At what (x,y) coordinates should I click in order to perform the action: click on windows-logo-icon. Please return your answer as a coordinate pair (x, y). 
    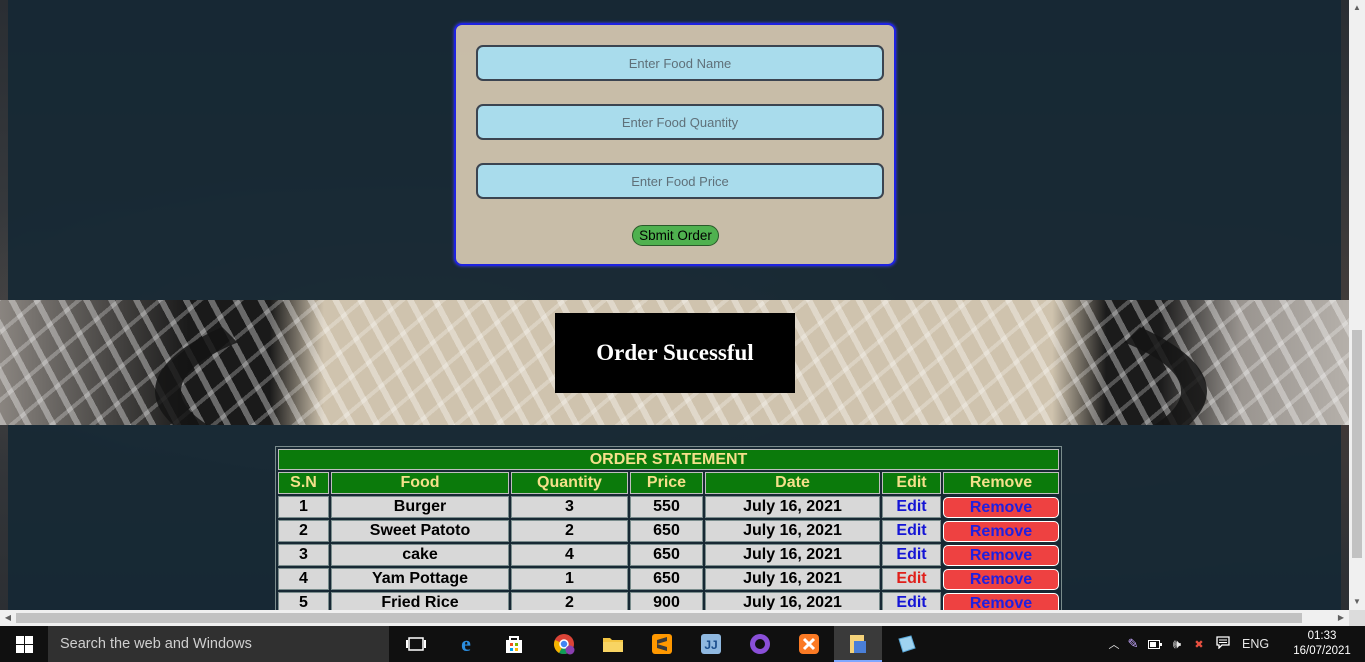
    Looking at the image, I should click on (24, 644).